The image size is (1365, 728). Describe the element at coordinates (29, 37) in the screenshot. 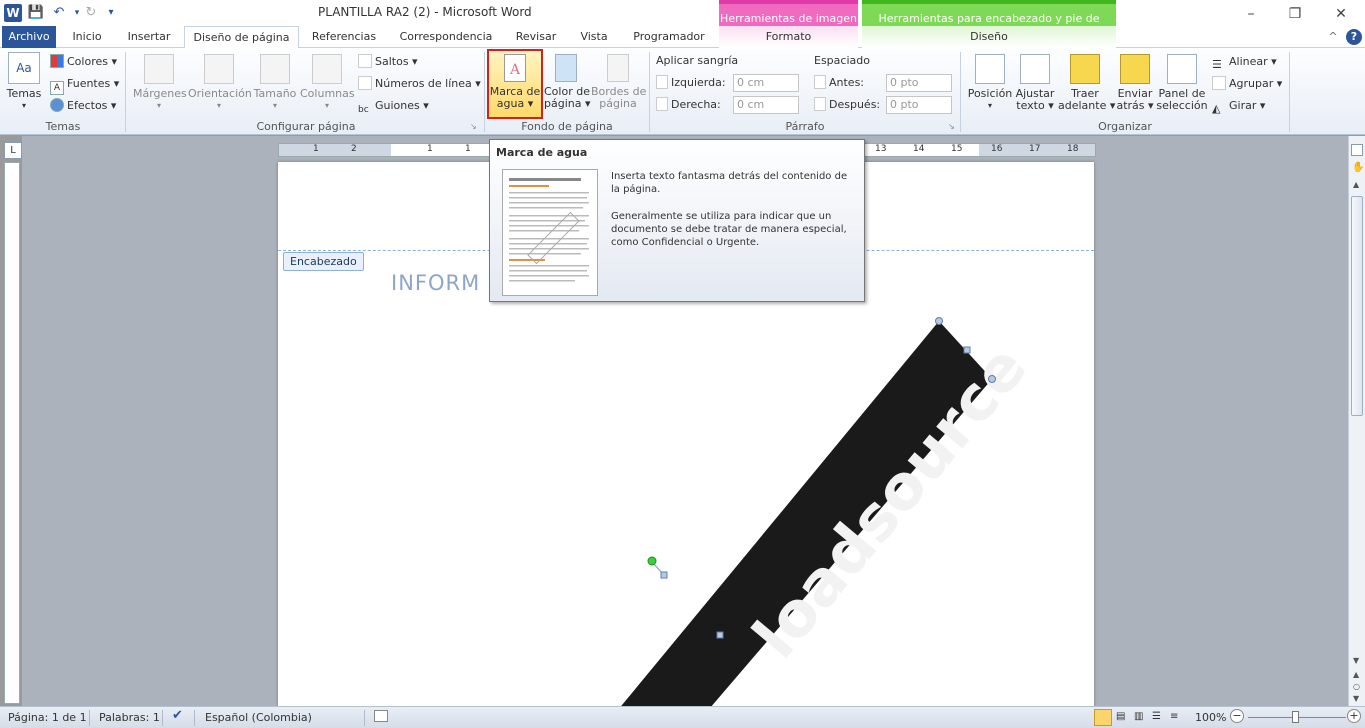

I see `tab-file: Archivo` at that location.